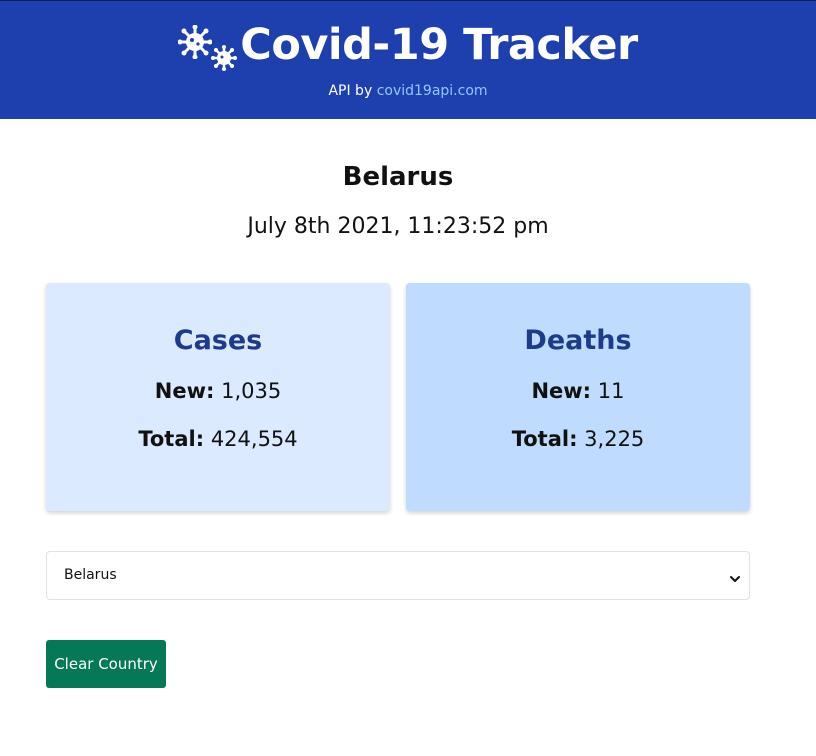 The height and width of the screenshot is (756, 816). What do you see at coordinates (735, 579) in the screenshot?
I see `chevron-down-icon` at bounding box center [735, 579].